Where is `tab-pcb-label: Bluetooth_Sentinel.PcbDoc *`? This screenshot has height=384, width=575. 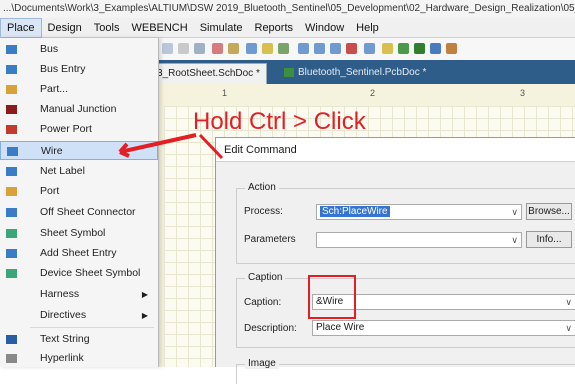 tab-pcb-label: Bluetooth_Sentinel.PcbDoc * is located at coordinates (362, 72).